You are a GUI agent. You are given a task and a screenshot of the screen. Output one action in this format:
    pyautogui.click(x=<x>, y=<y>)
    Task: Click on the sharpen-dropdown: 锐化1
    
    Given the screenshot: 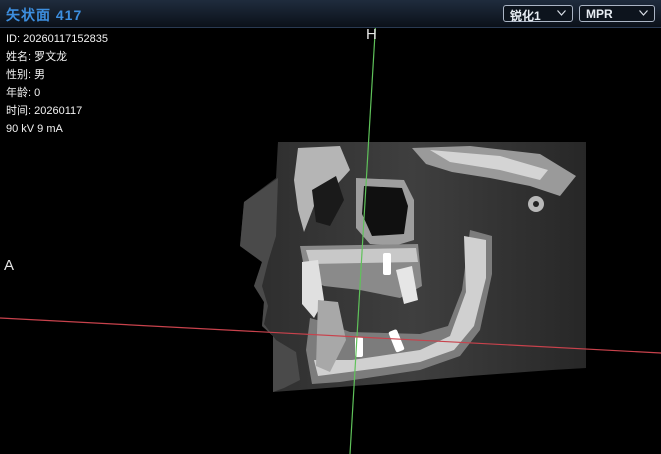 What is the action you would take?
    pyautogui.click(x=538, y=14)
    